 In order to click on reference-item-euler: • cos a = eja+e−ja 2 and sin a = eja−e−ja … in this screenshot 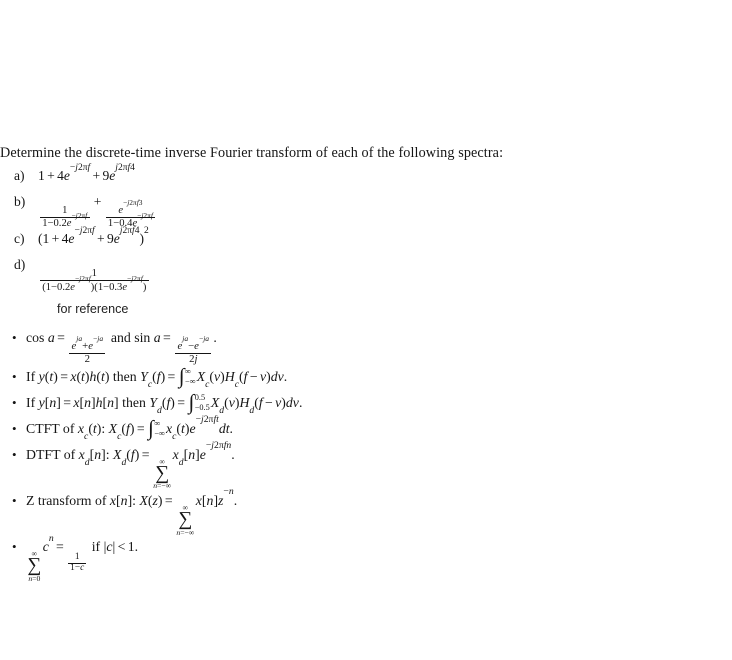, I will do `click(366, 346)`.